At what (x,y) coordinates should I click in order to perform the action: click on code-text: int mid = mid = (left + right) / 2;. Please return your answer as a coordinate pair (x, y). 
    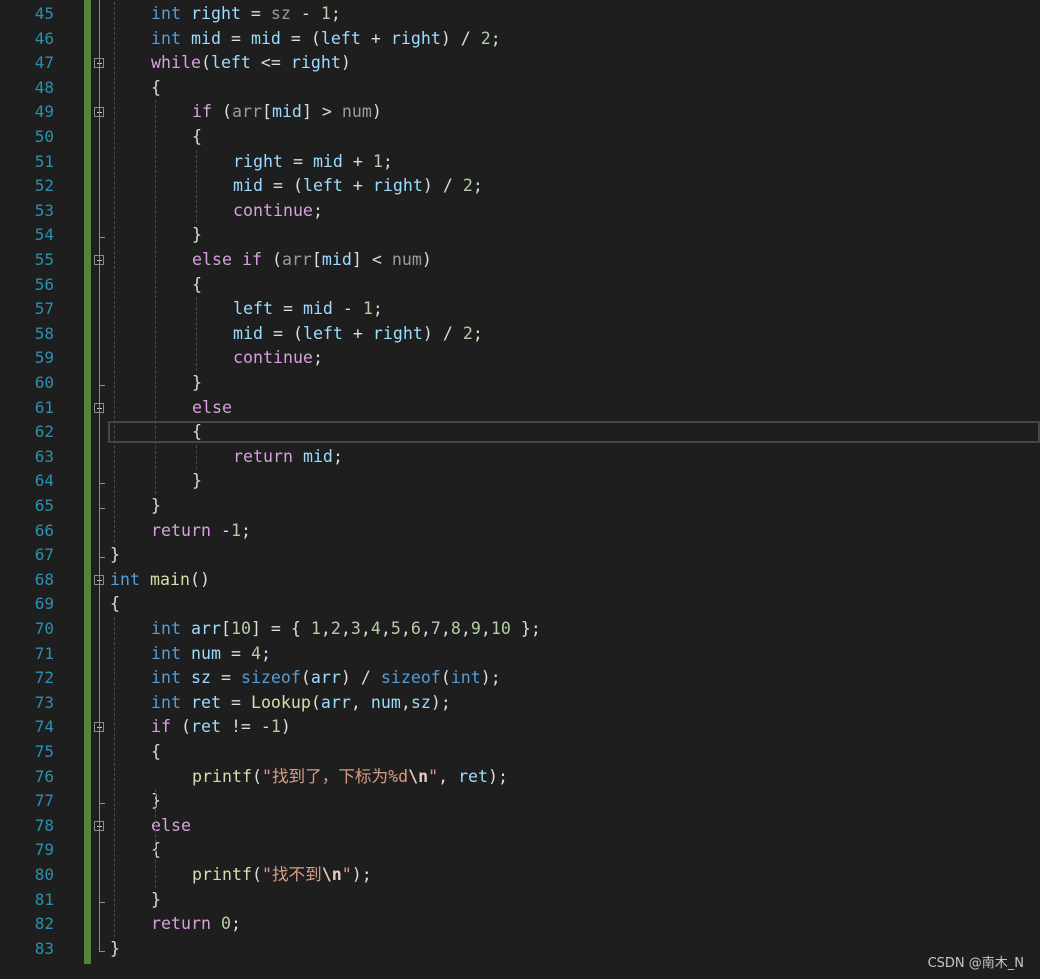
    Looking at the image, I should click on (326, 39).